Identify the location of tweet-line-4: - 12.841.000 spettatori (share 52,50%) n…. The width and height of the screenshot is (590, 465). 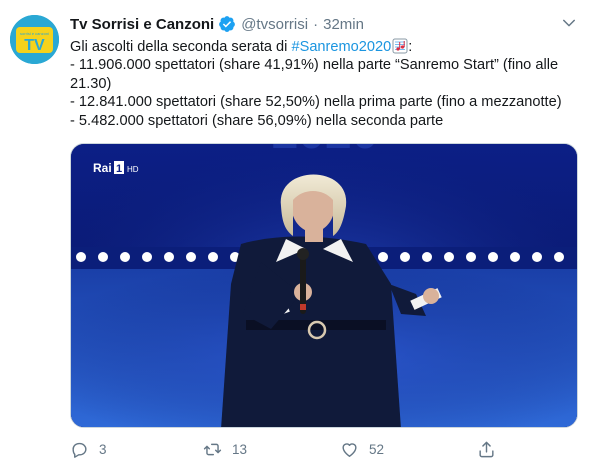
(316, 102).